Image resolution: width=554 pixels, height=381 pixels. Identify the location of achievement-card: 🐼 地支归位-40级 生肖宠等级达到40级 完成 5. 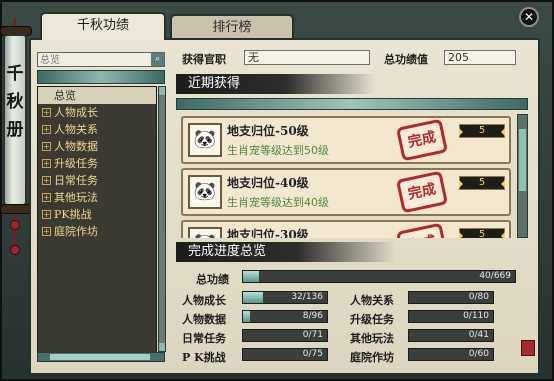
(346, 192).